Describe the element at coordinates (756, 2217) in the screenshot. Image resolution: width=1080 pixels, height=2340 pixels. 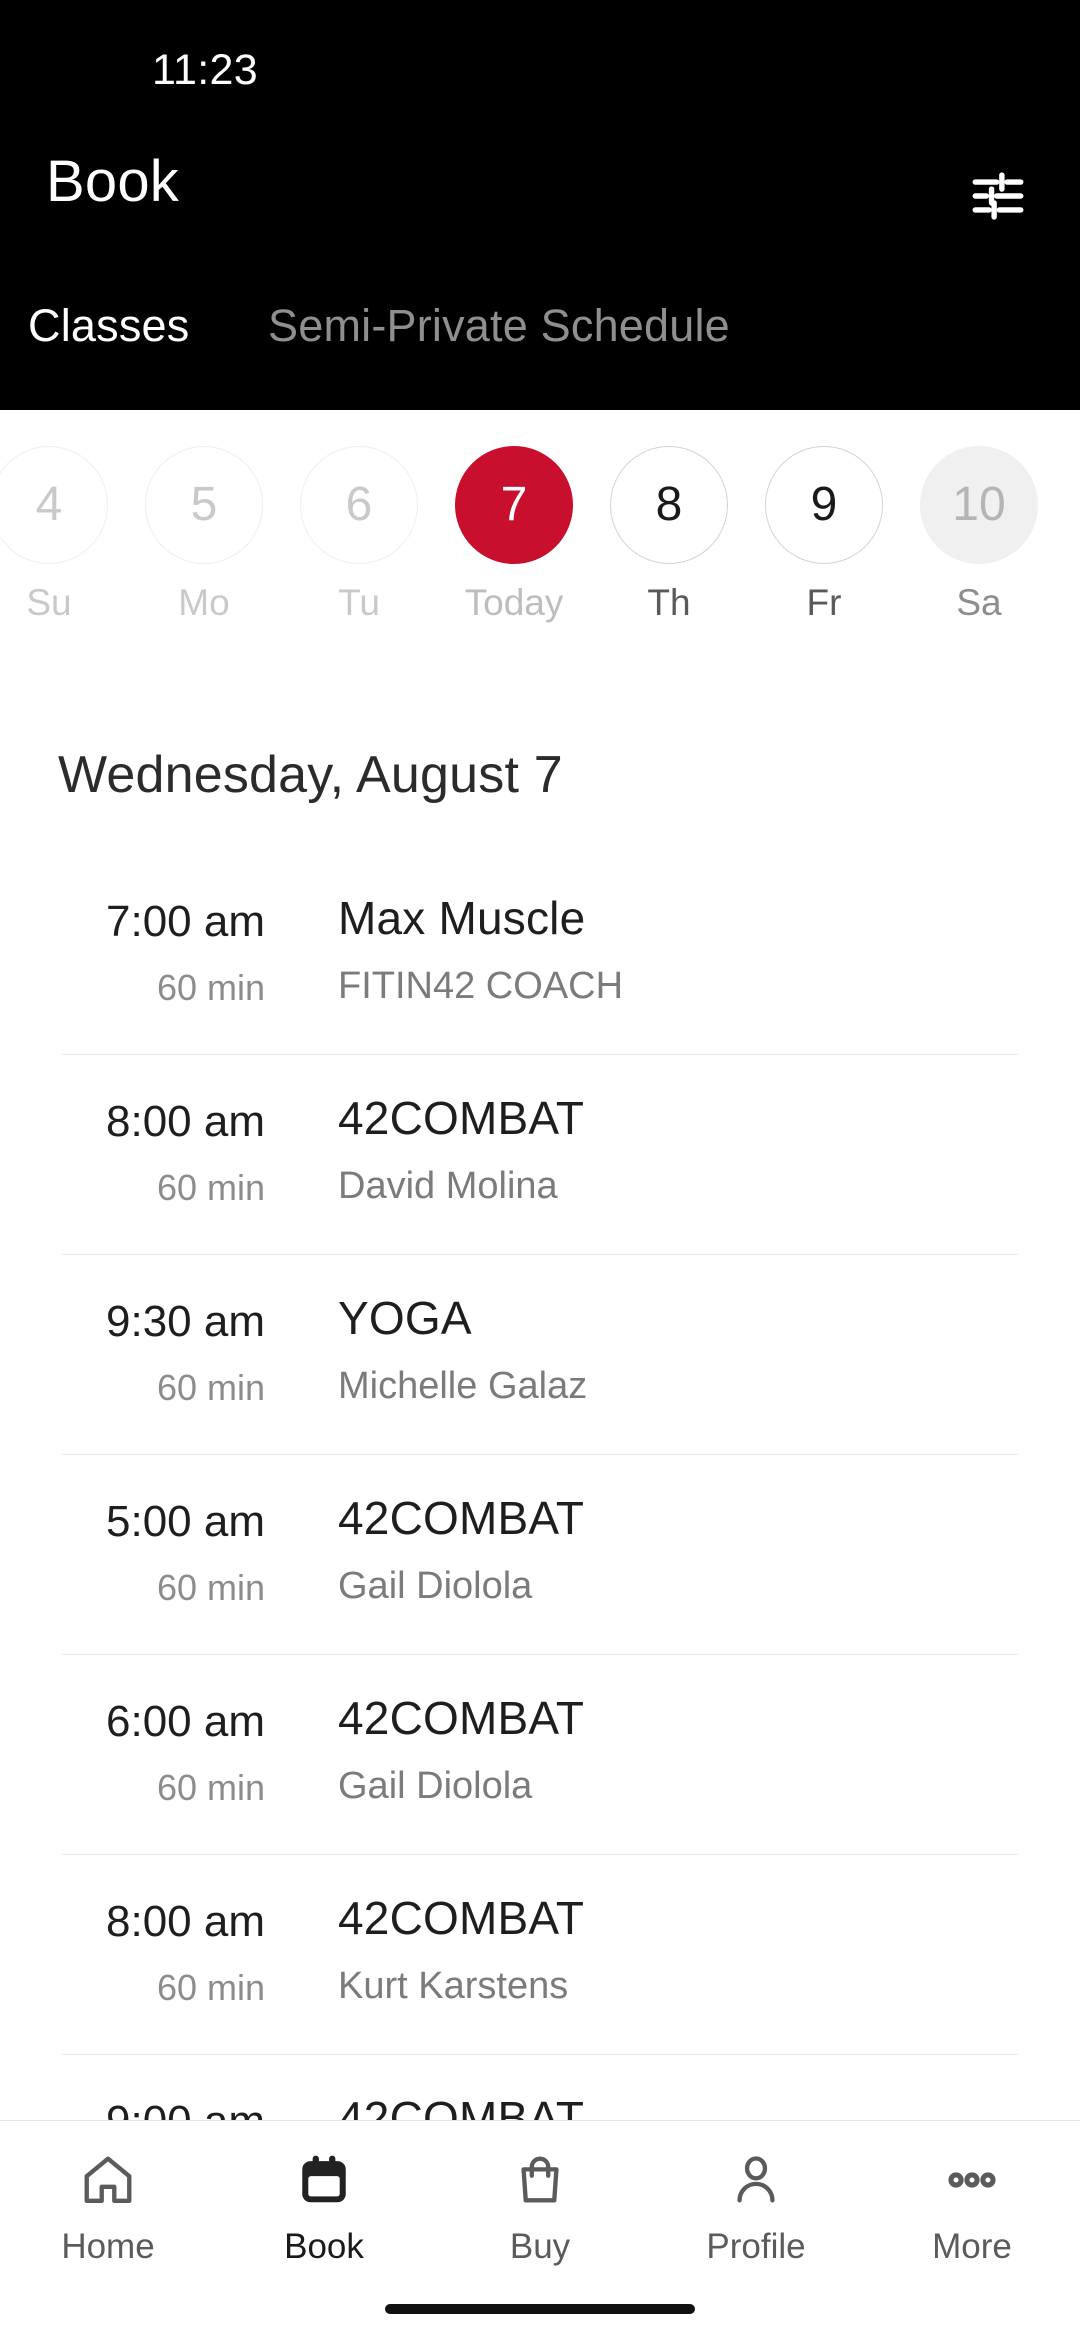
I see `nav-item-profile: Profile` at that location.